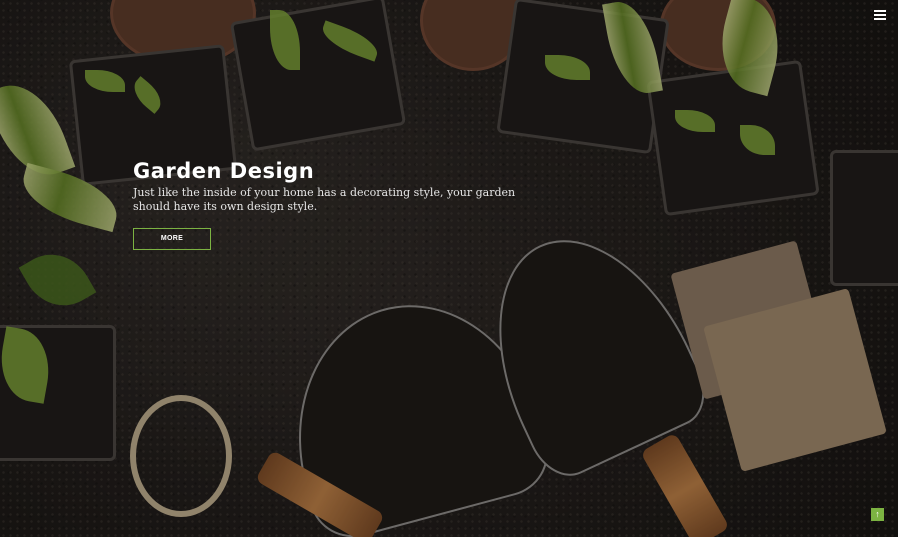  Describe the element at coordinates (880, 11) in the screenshot. I see `hamburger-icon` at that location.